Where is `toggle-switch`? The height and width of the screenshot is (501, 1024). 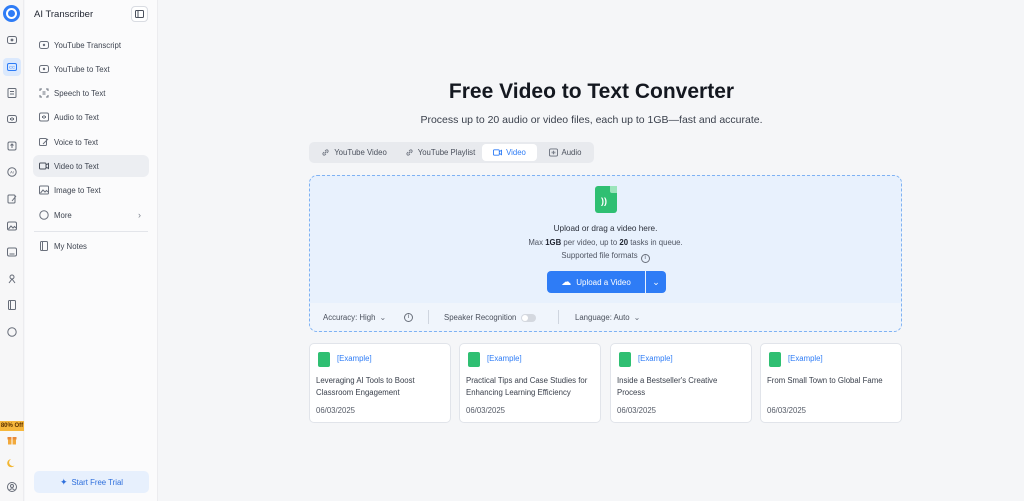 toggle-switch is located at coordinates (529, 317).